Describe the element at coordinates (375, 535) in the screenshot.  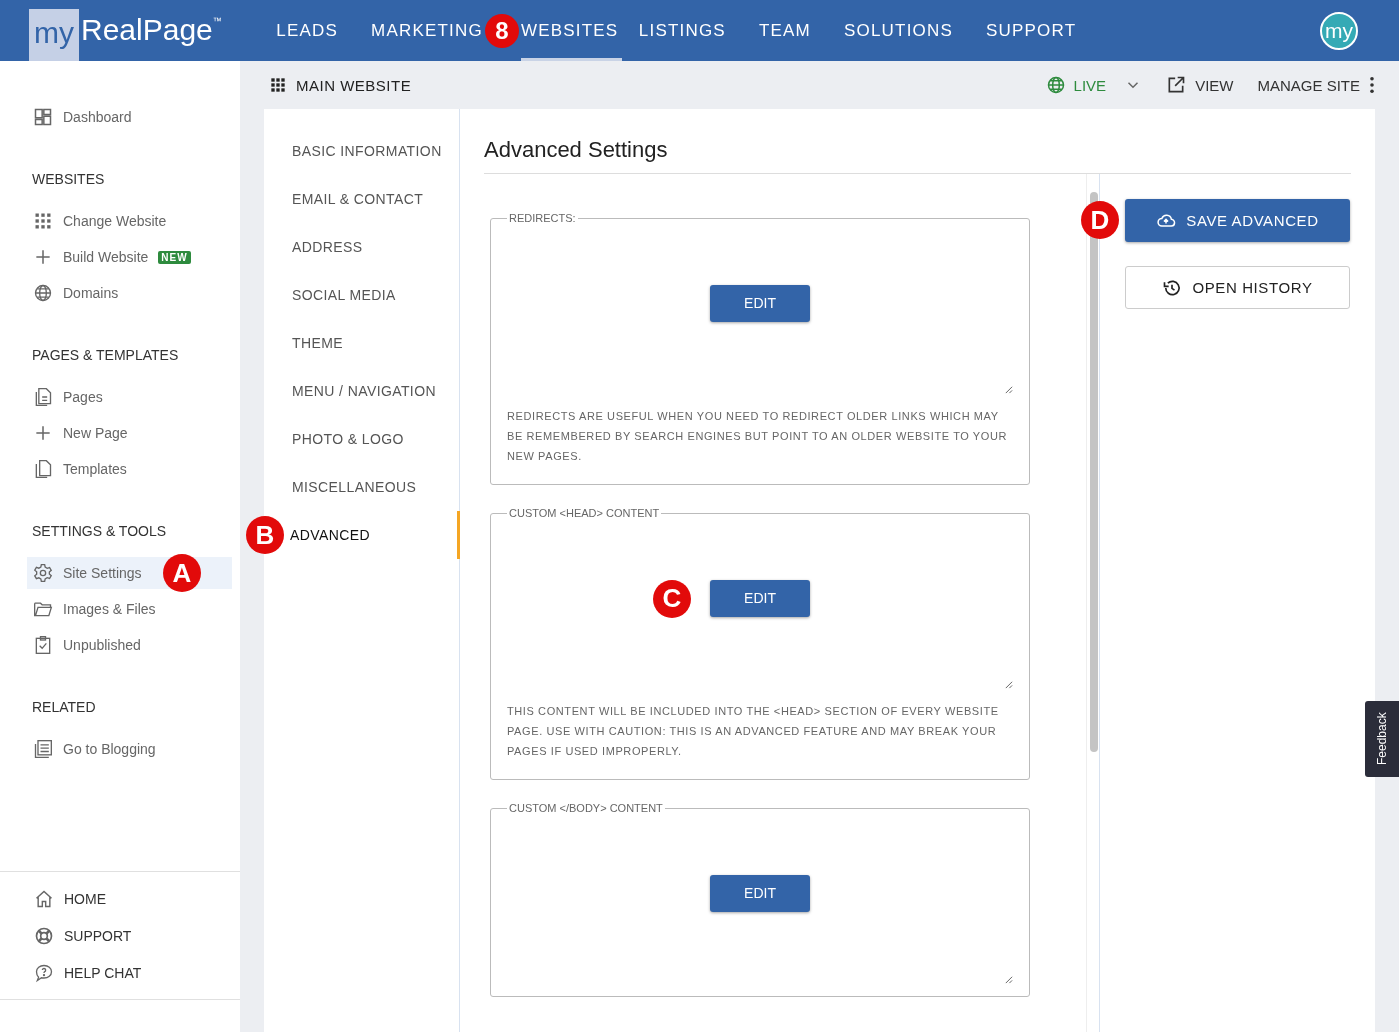
I see `settings-tab: ADVANCED` at that location.